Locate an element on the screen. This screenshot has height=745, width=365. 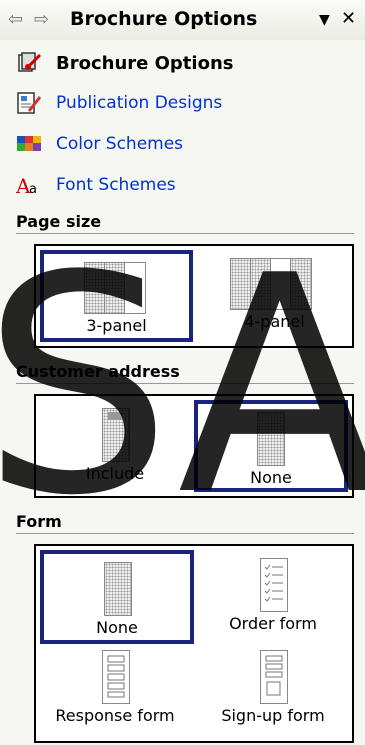
customer-address-group: Include None is located at coordinates (194, 446).